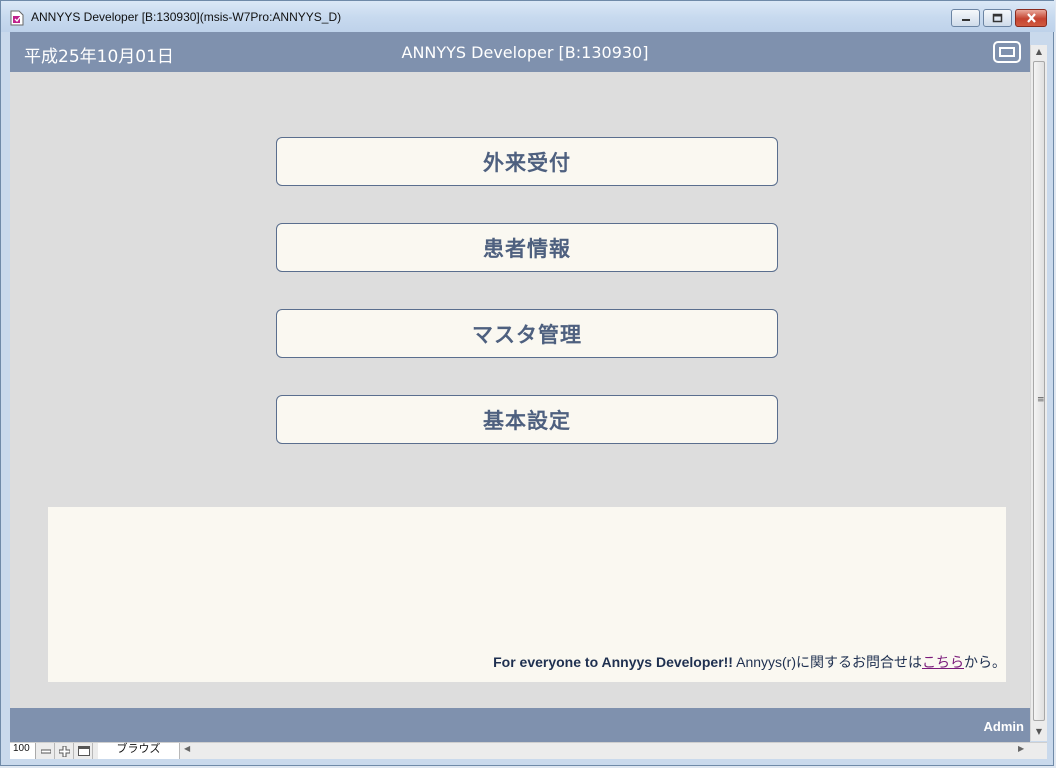  Describe the element at coordinates (527, 333) in the screenshot. I see `master-management-button: マスタ管理` at that location.